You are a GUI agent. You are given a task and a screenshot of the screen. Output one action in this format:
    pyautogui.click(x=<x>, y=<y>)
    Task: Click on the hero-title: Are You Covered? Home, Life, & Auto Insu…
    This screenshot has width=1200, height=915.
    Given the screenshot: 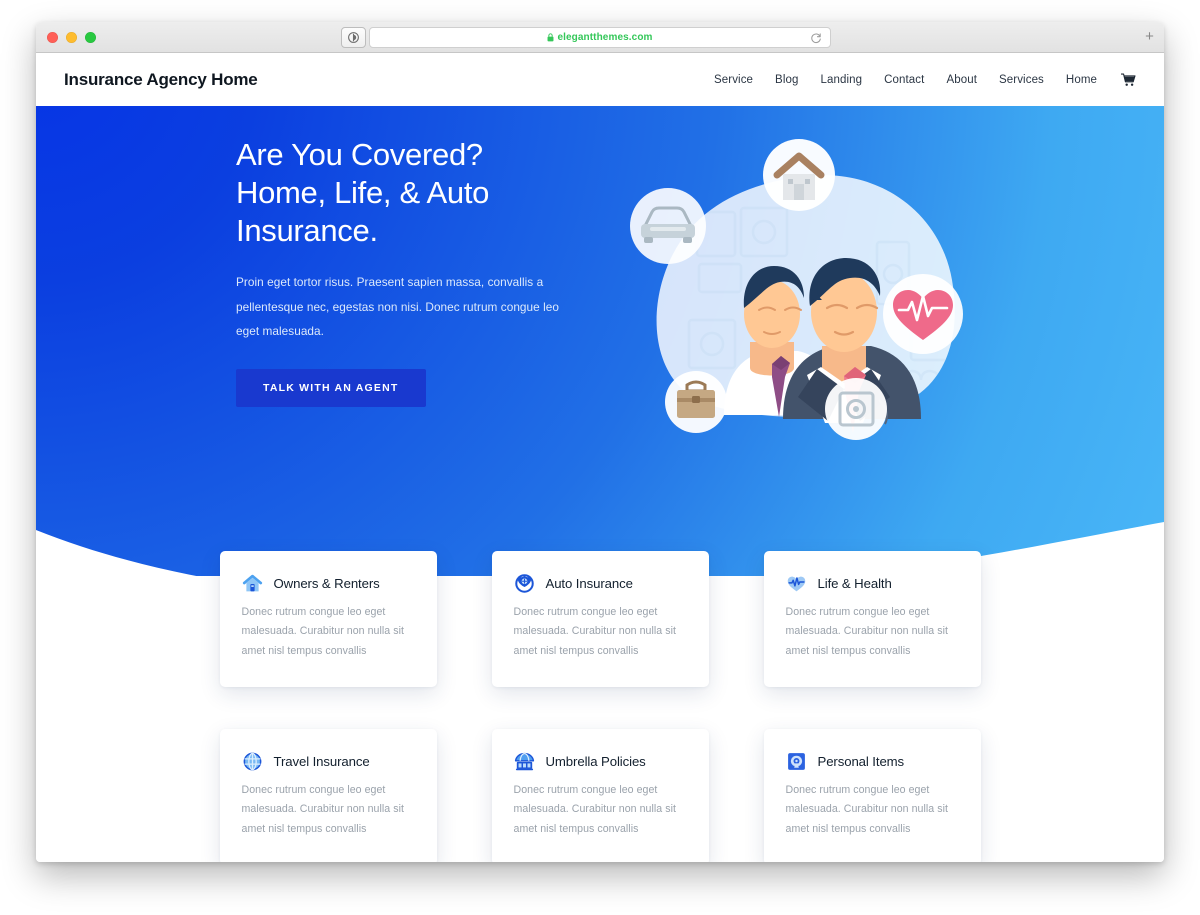 What is the action you would take?
    pyautogui.click(x=416, y=193)
    